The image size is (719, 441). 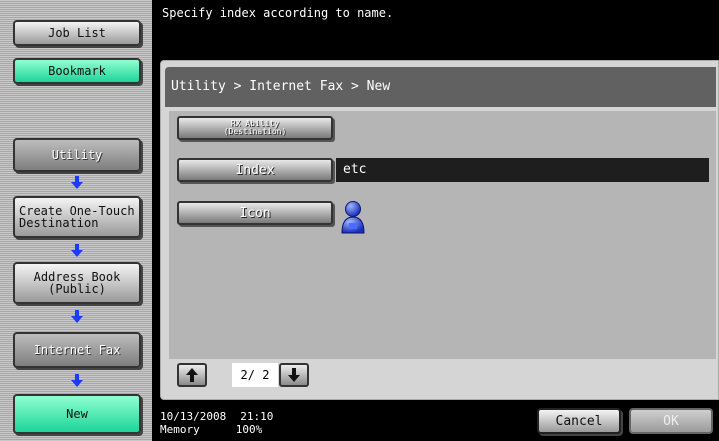 What do you see at coordinates (440, 87) in the screenshot?
I see `breadcrumb: Utility > Internet Fax > New` at bounding box center [440, 87].